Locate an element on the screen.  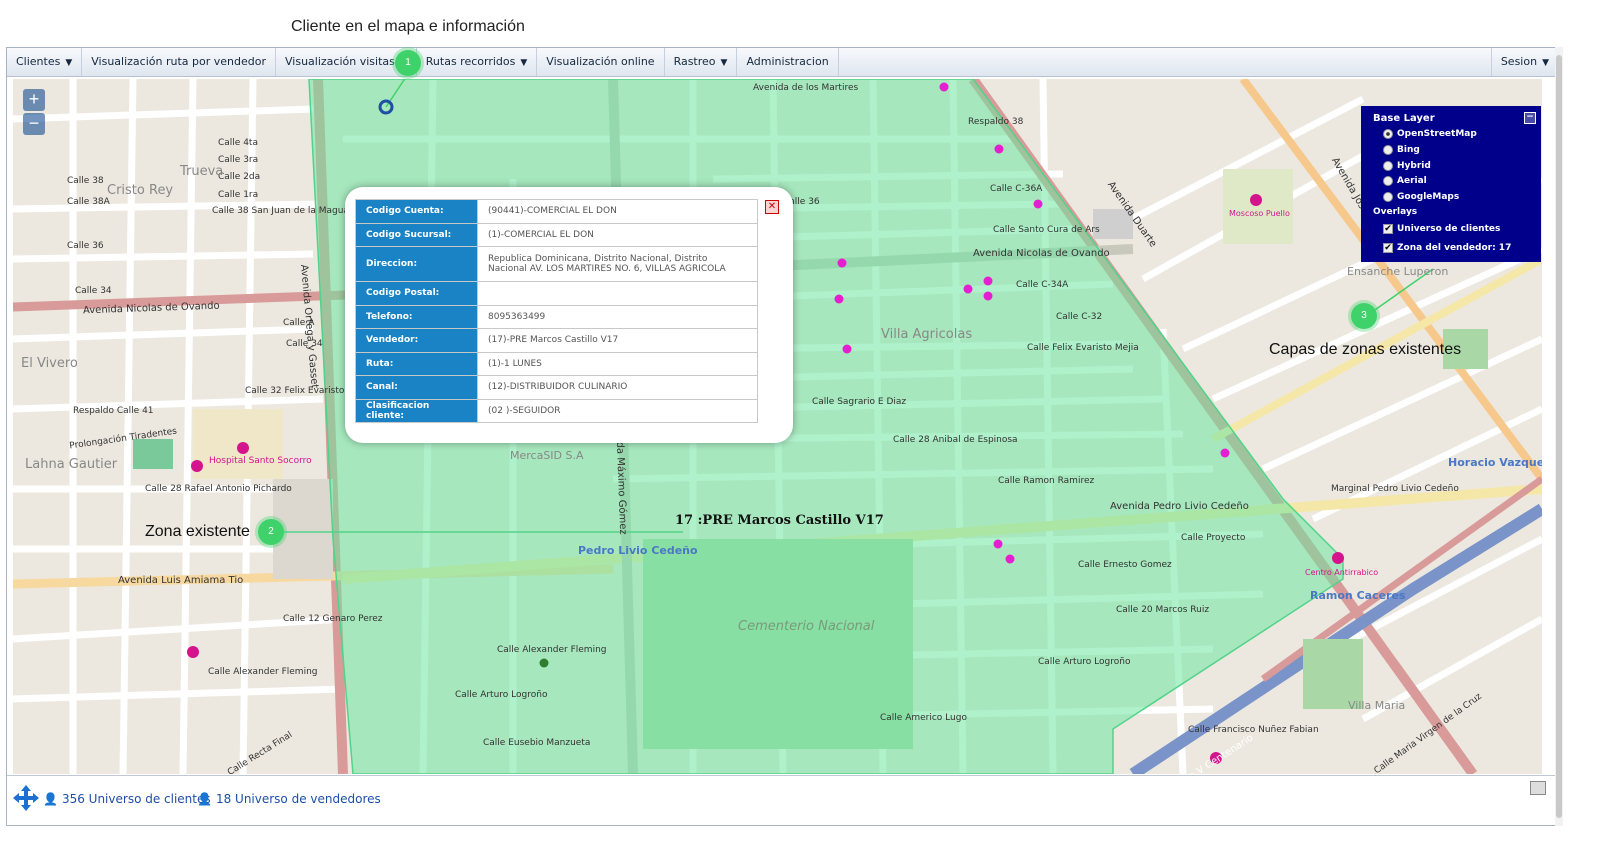
street-label: Calle 20 Marcos Ruiz is located at coordinates (1163, 610).